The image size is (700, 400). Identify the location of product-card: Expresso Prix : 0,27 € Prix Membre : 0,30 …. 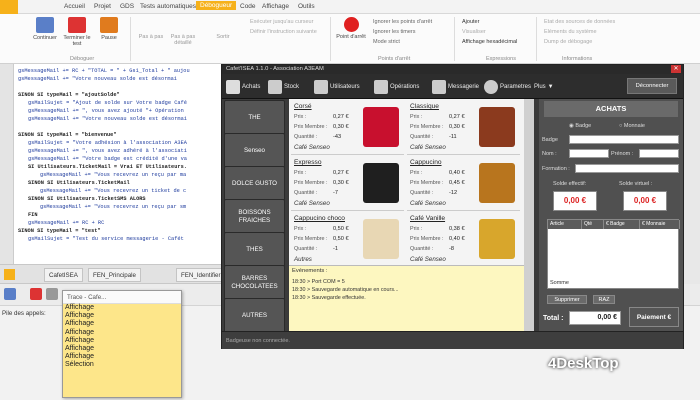
(347, 184).